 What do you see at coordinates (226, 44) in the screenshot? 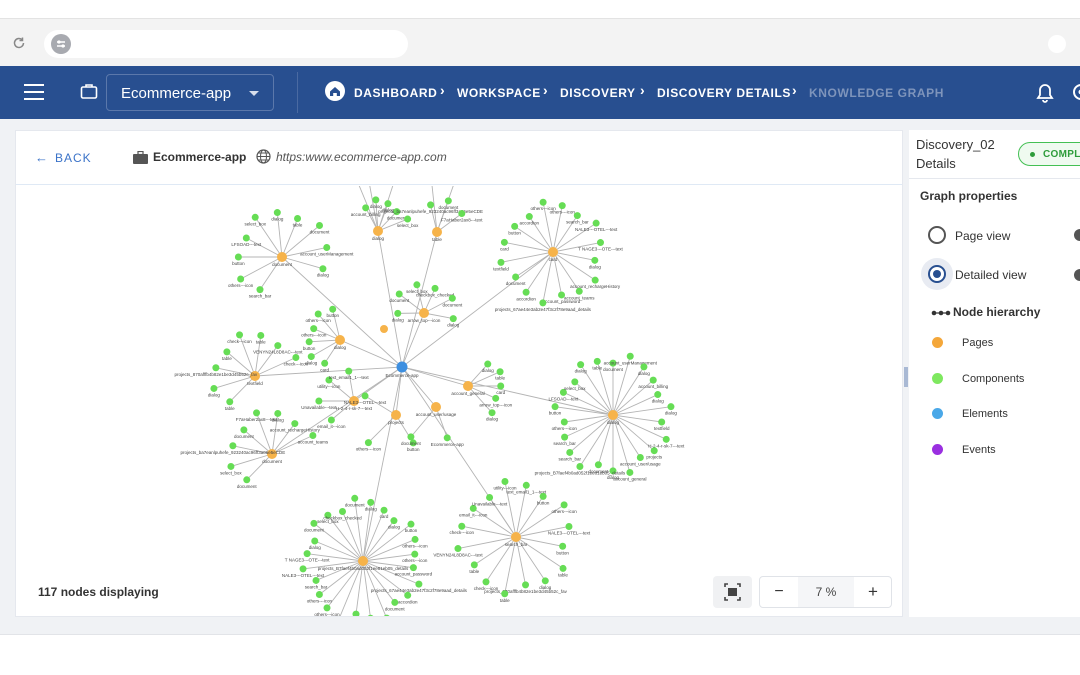
I see `address-bar` at bounding box center [226, 44].